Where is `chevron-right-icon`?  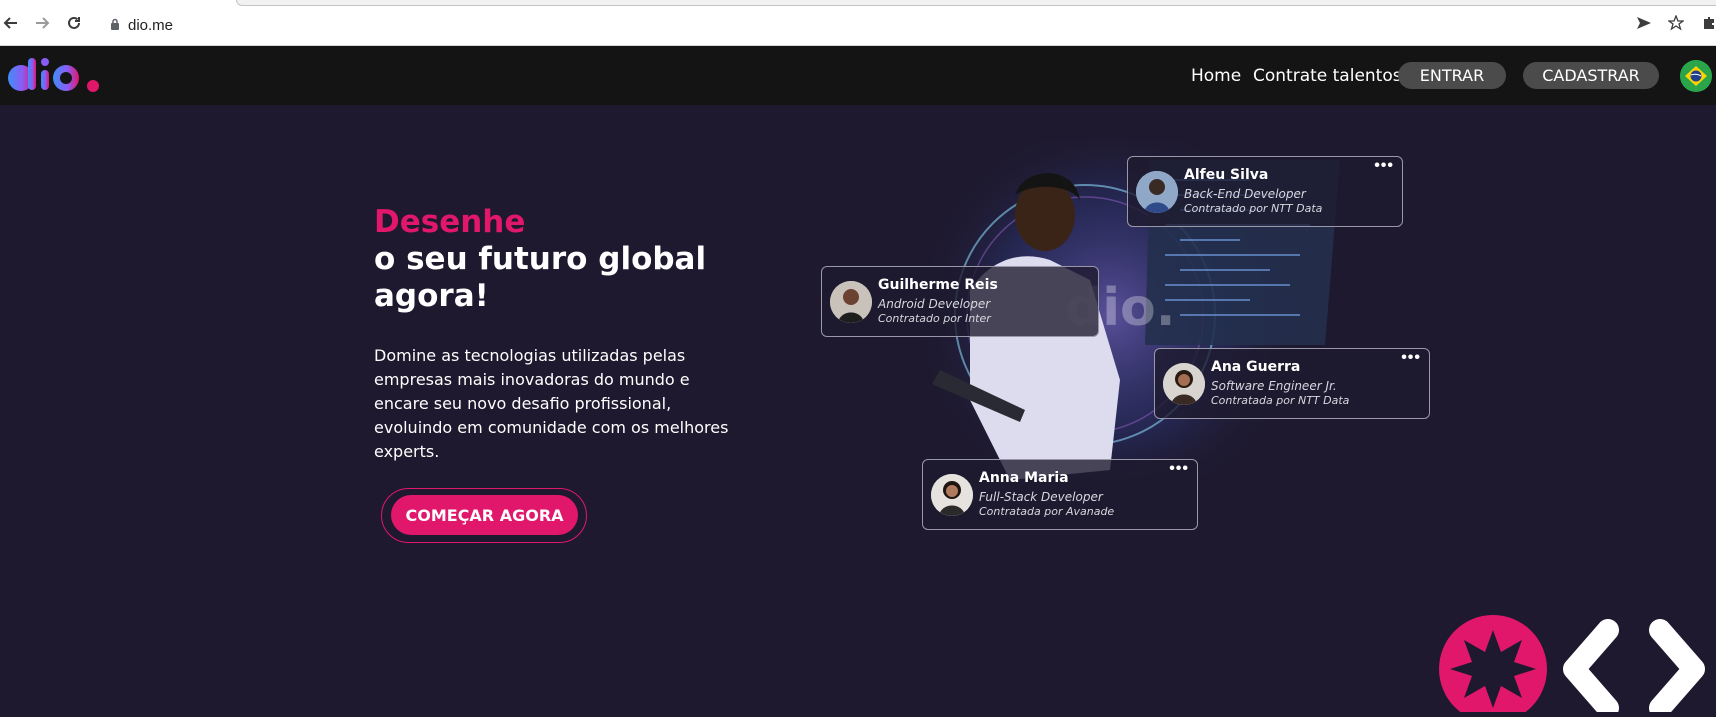
chevron-right-icon is located at coordinates (1677, 668).